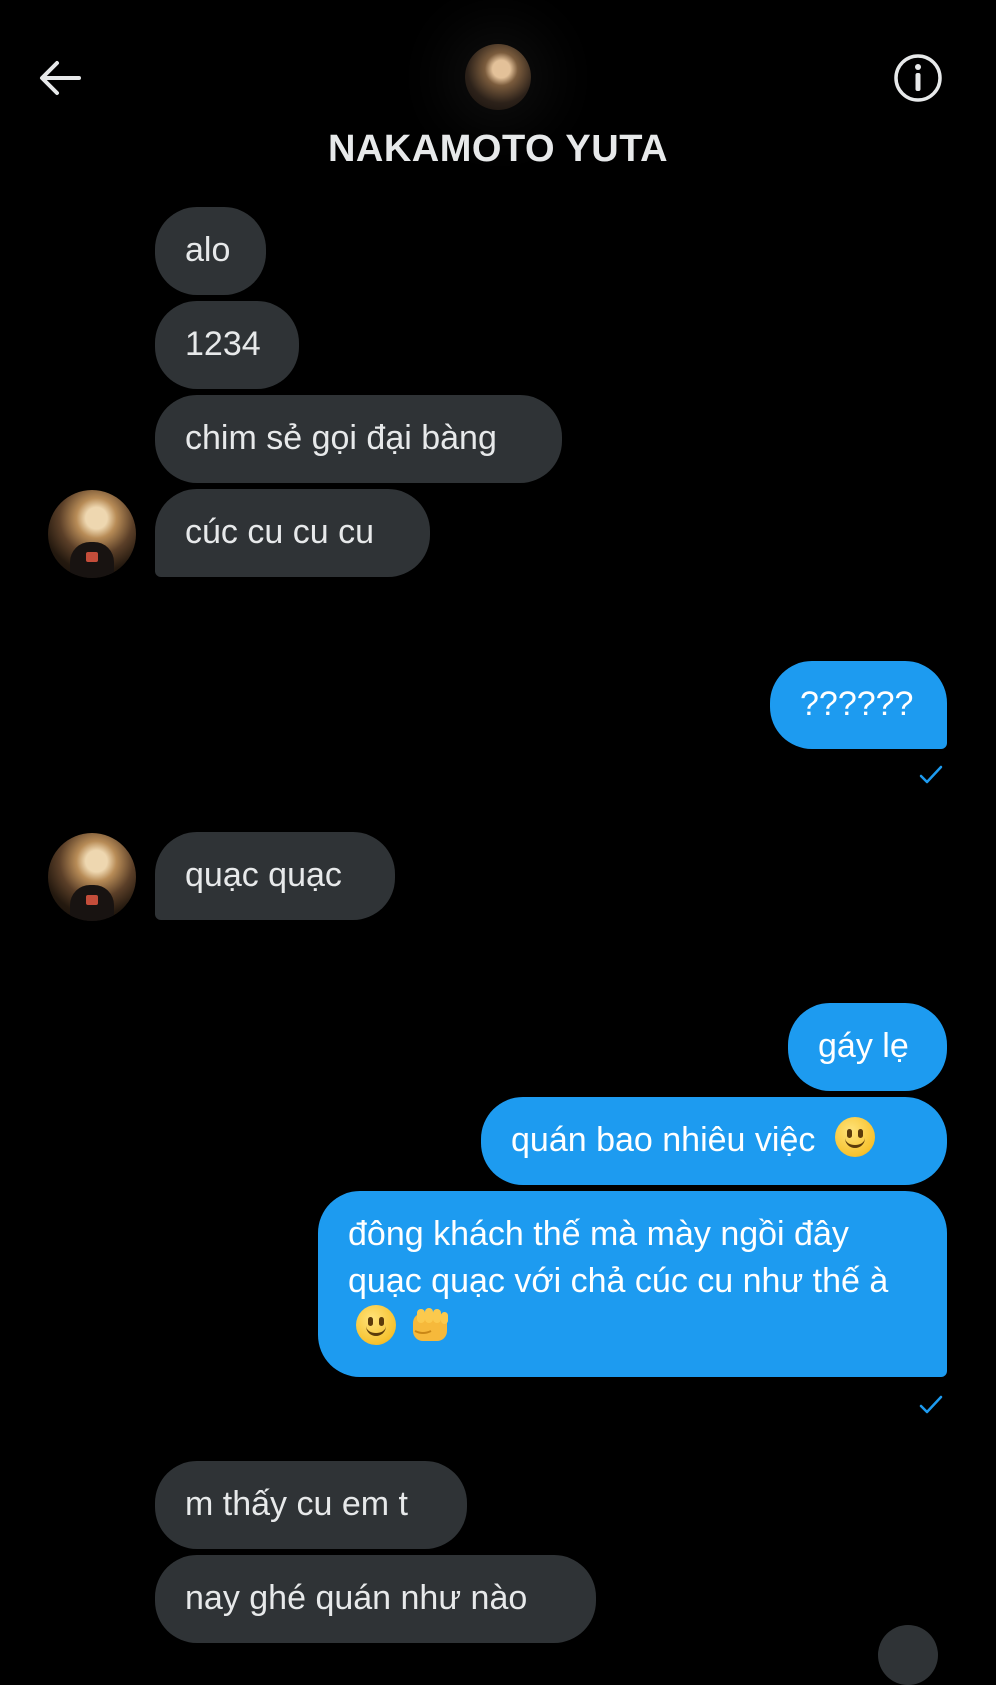  Describe the element at coordinates (227, 345) in the screenshot. I see `message-bubble-incoming: 1234` at that location.